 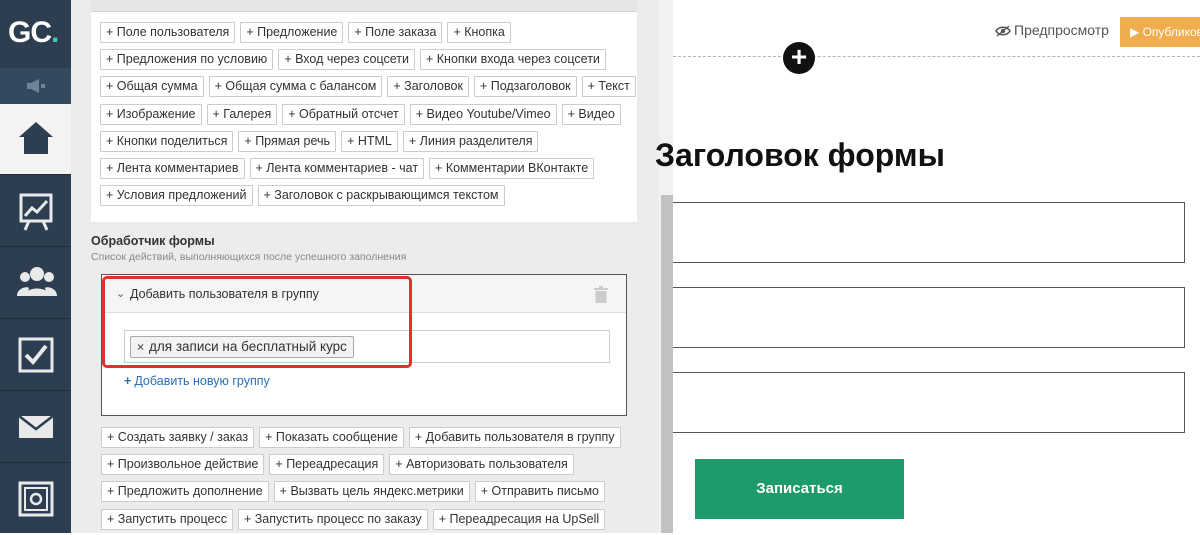 What do you see at coordinates (343, 114) in the screenshot?
I see `add-field-button: + Обратный отсчет` at bounding box center [343, 114].